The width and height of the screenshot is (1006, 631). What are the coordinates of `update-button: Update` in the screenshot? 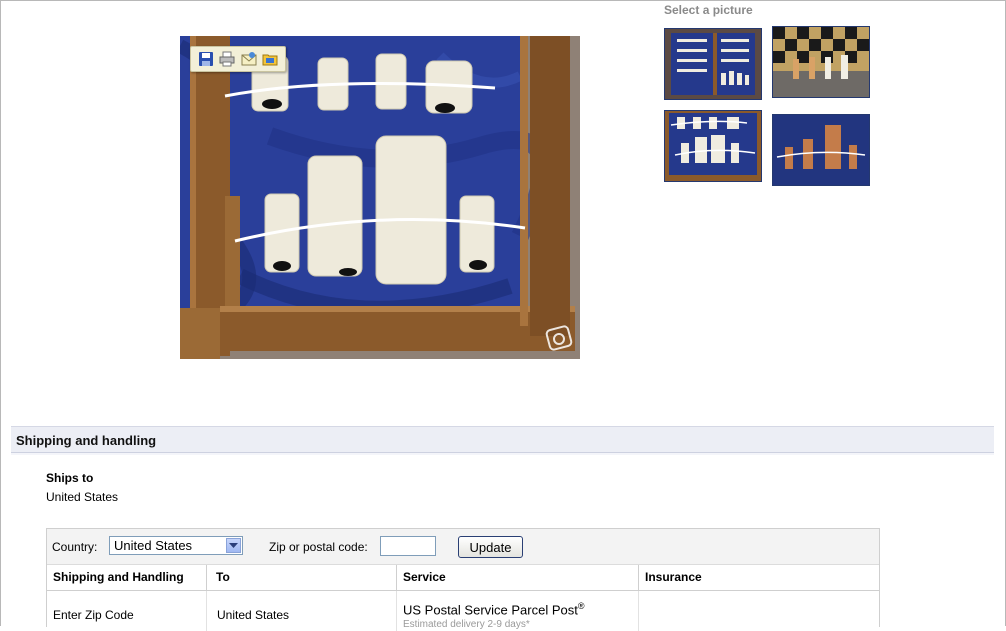 It's located at (490, 547).